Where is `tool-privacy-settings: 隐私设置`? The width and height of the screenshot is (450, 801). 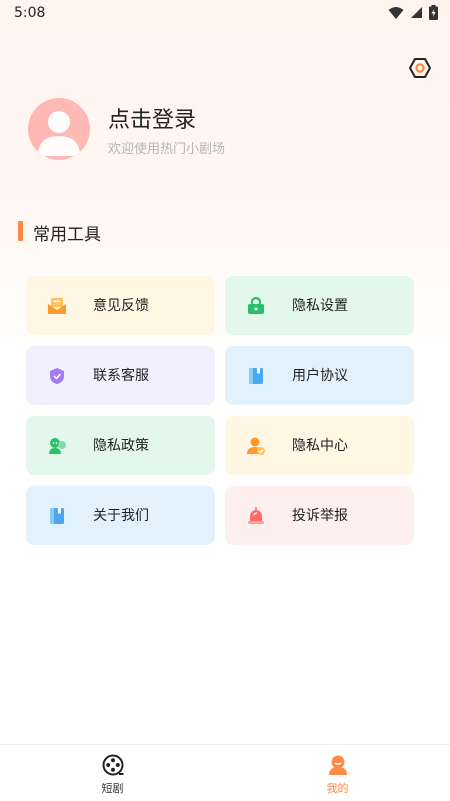 tool-privacy-settings: 隐私设置 is located at coordinates (319, 305).